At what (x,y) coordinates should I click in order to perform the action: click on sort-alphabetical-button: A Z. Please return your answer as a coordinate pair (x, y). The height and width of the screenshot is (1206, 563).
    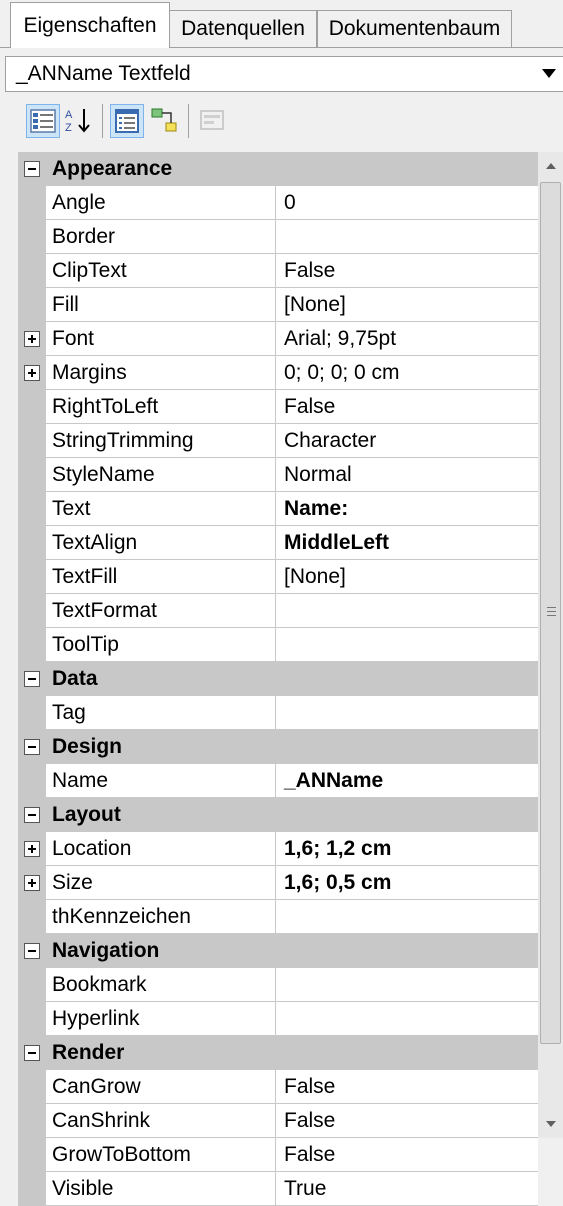
    Looking at the image, I should click on (79, 121).